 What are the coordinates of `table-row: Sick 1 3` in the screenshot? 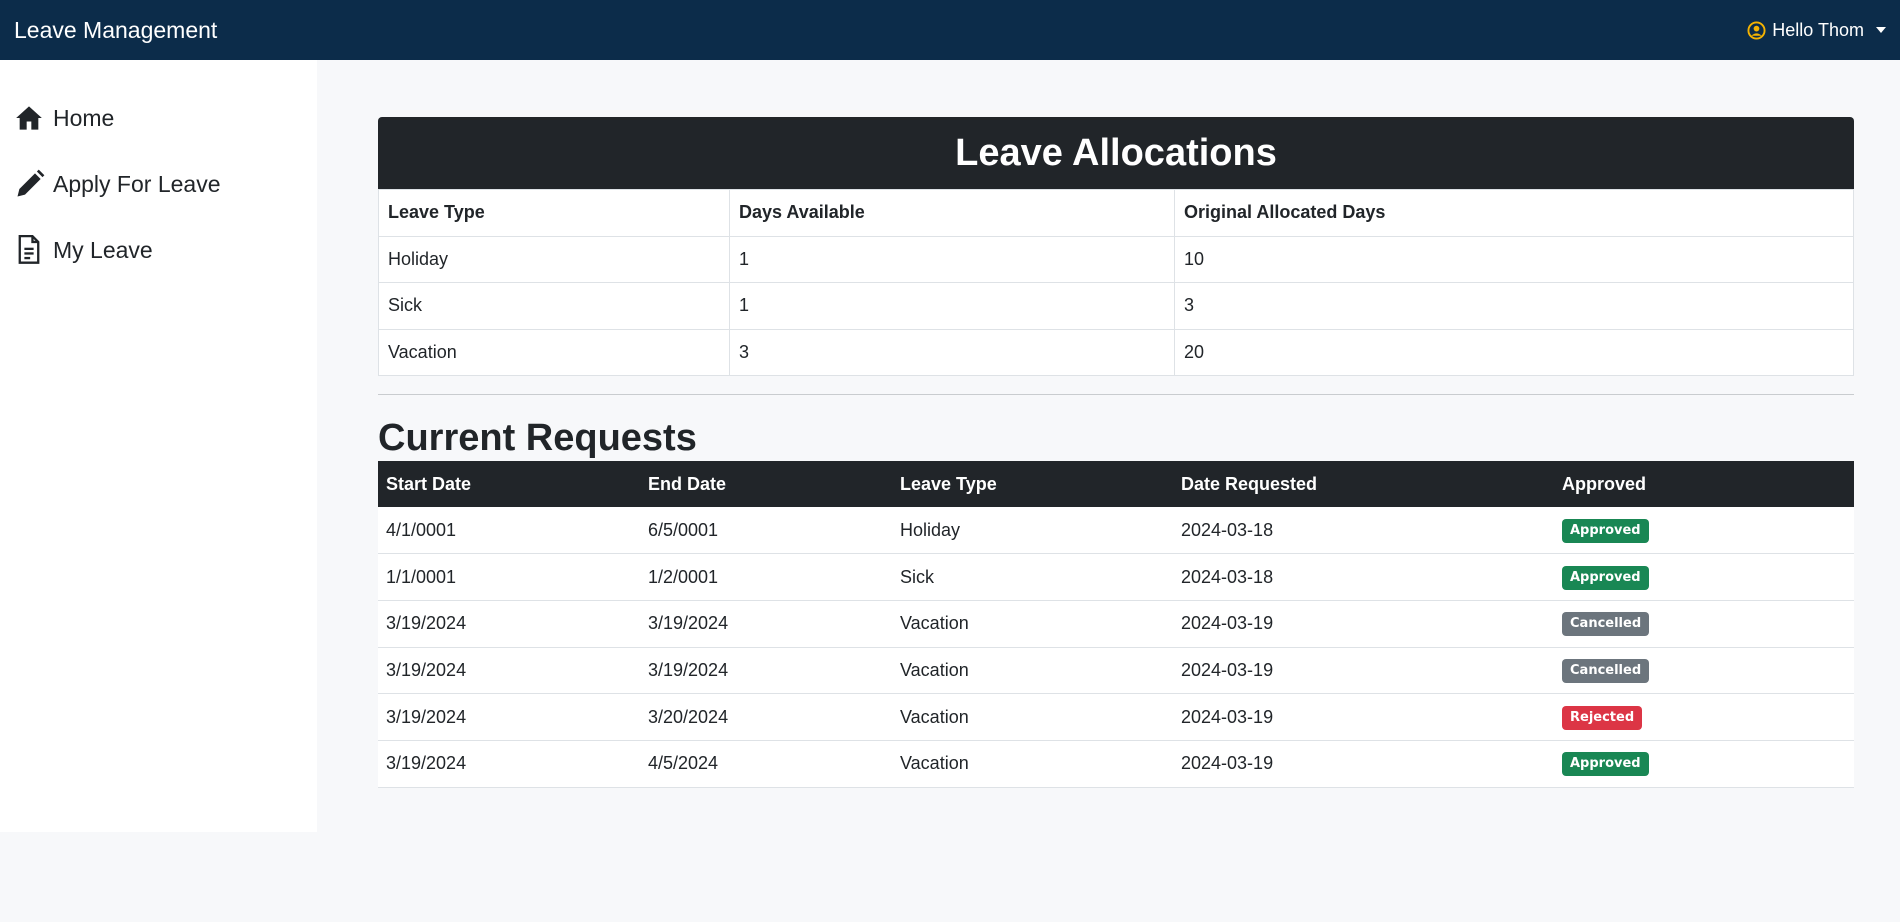 It's located at (1116, 306).